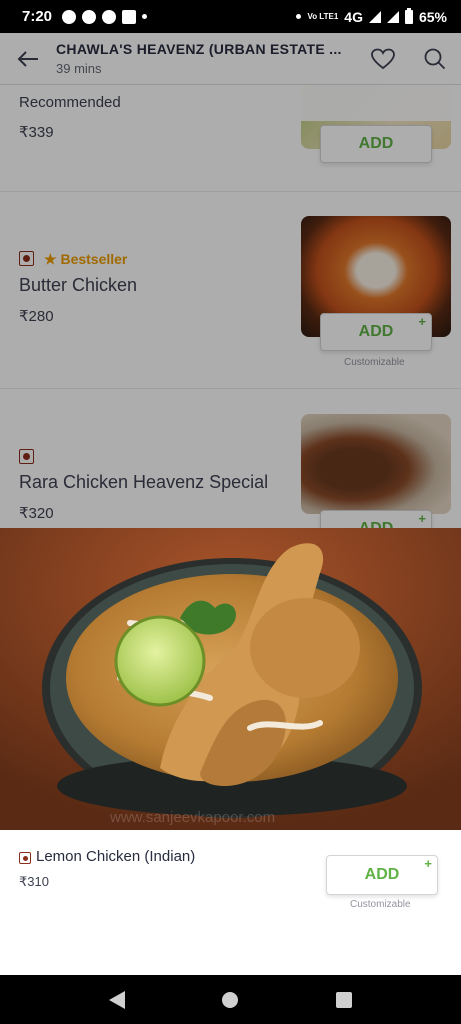  What do you see at coordinates (408, 15) in the screenshot?
I see `battery-icon` at bounding box center [408, 15].